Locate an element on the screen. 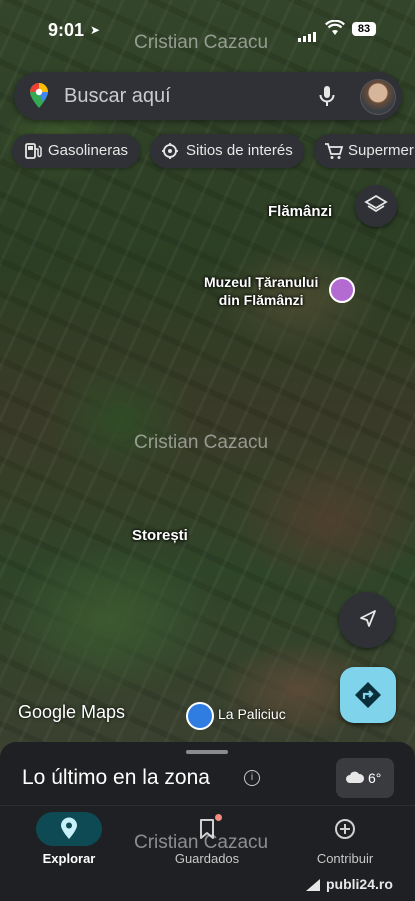 The image size is (415, 901). weather-chip: 6° is located at coordinates (365, 778).